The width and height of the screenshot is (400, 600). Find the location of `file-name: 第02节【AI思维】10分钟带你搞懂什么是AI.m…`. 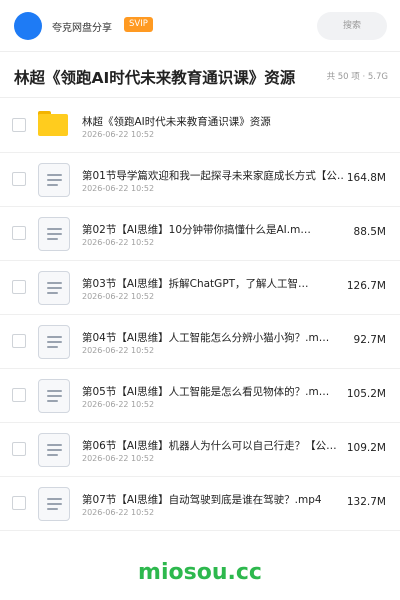

file-name: 第02节【AI思维】10分钟带你搞懂什么是AI.m… is located at coordinates (217, 229).